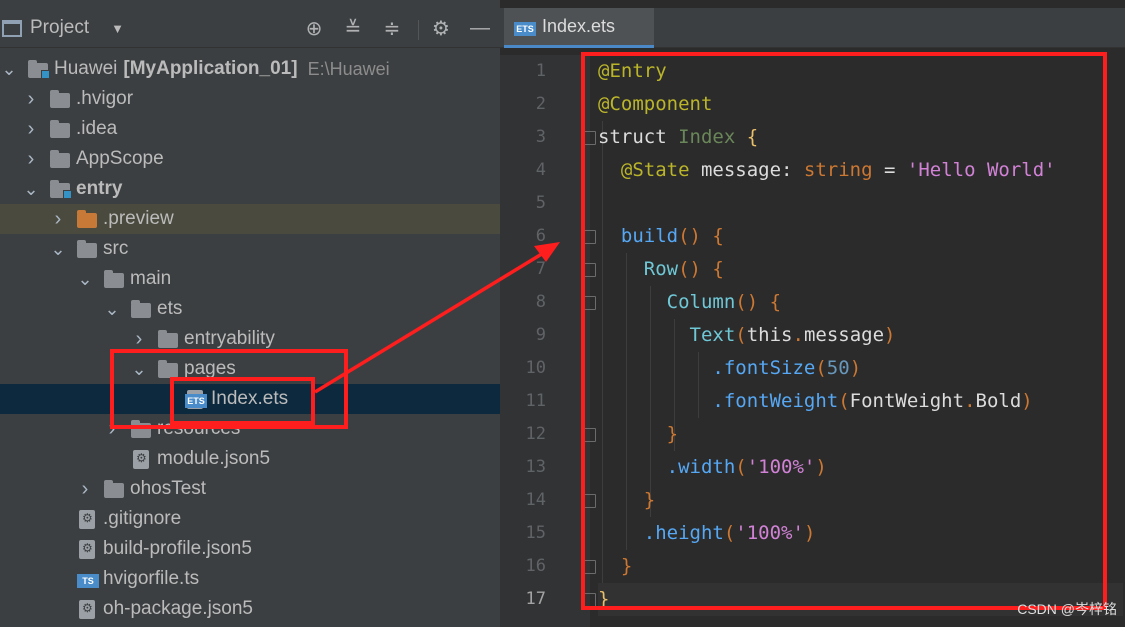  Describe the element at coordinates (117, 28) in the screenshot. I see `chevron-down-icon: ▼` at that location.